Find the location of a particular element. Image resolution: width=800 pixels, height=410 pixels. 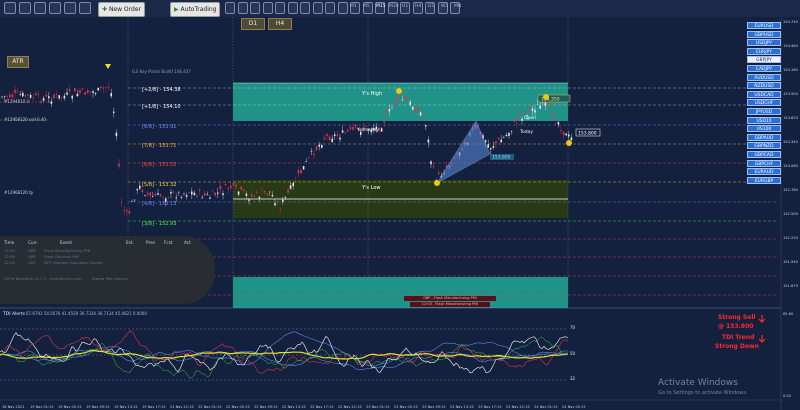

symbol-button-usd10: USD10 is located at coordinates (764, 120).